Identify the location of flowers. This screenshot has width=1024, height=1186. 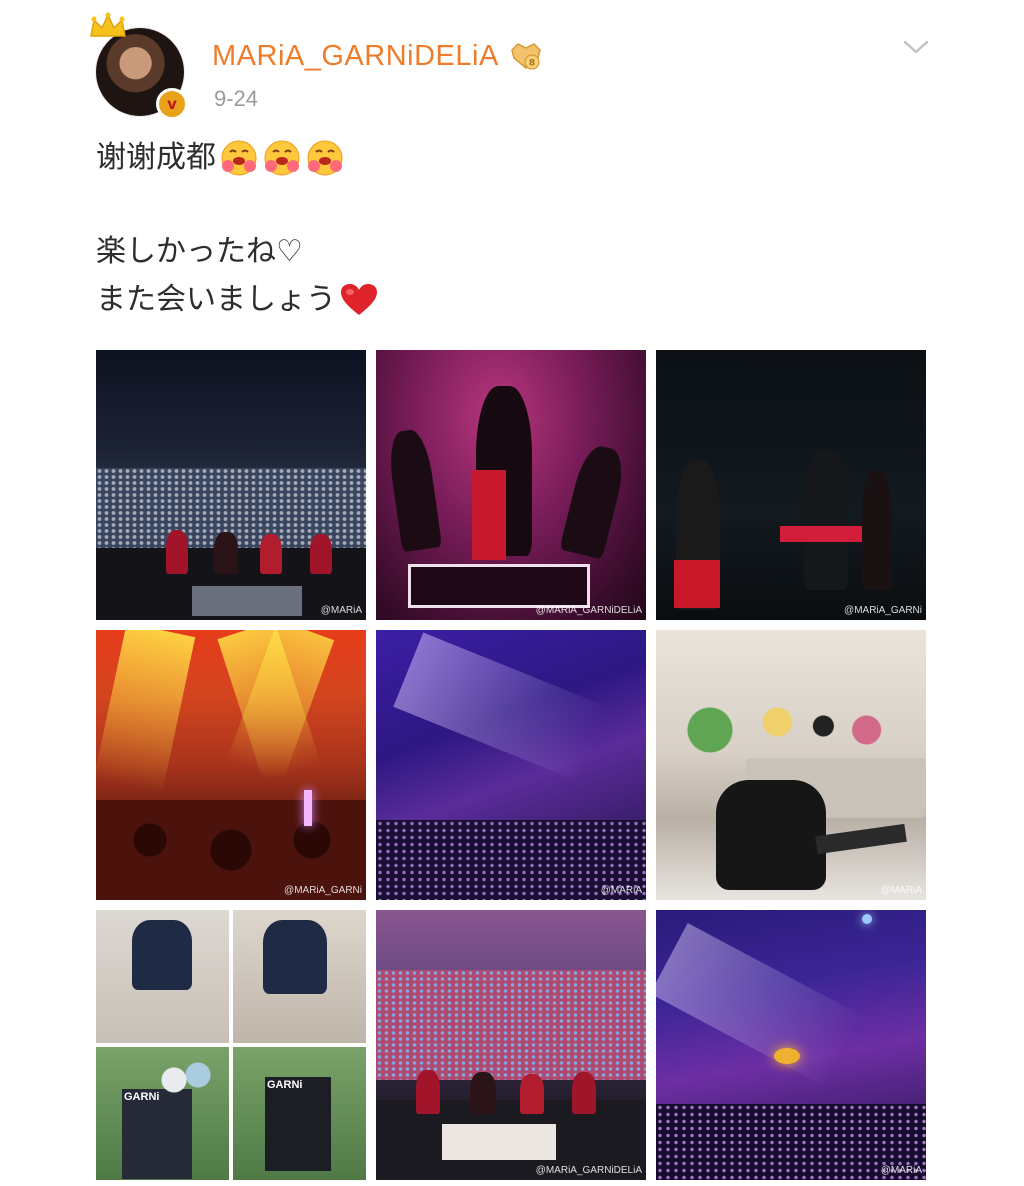
(186, 1080).